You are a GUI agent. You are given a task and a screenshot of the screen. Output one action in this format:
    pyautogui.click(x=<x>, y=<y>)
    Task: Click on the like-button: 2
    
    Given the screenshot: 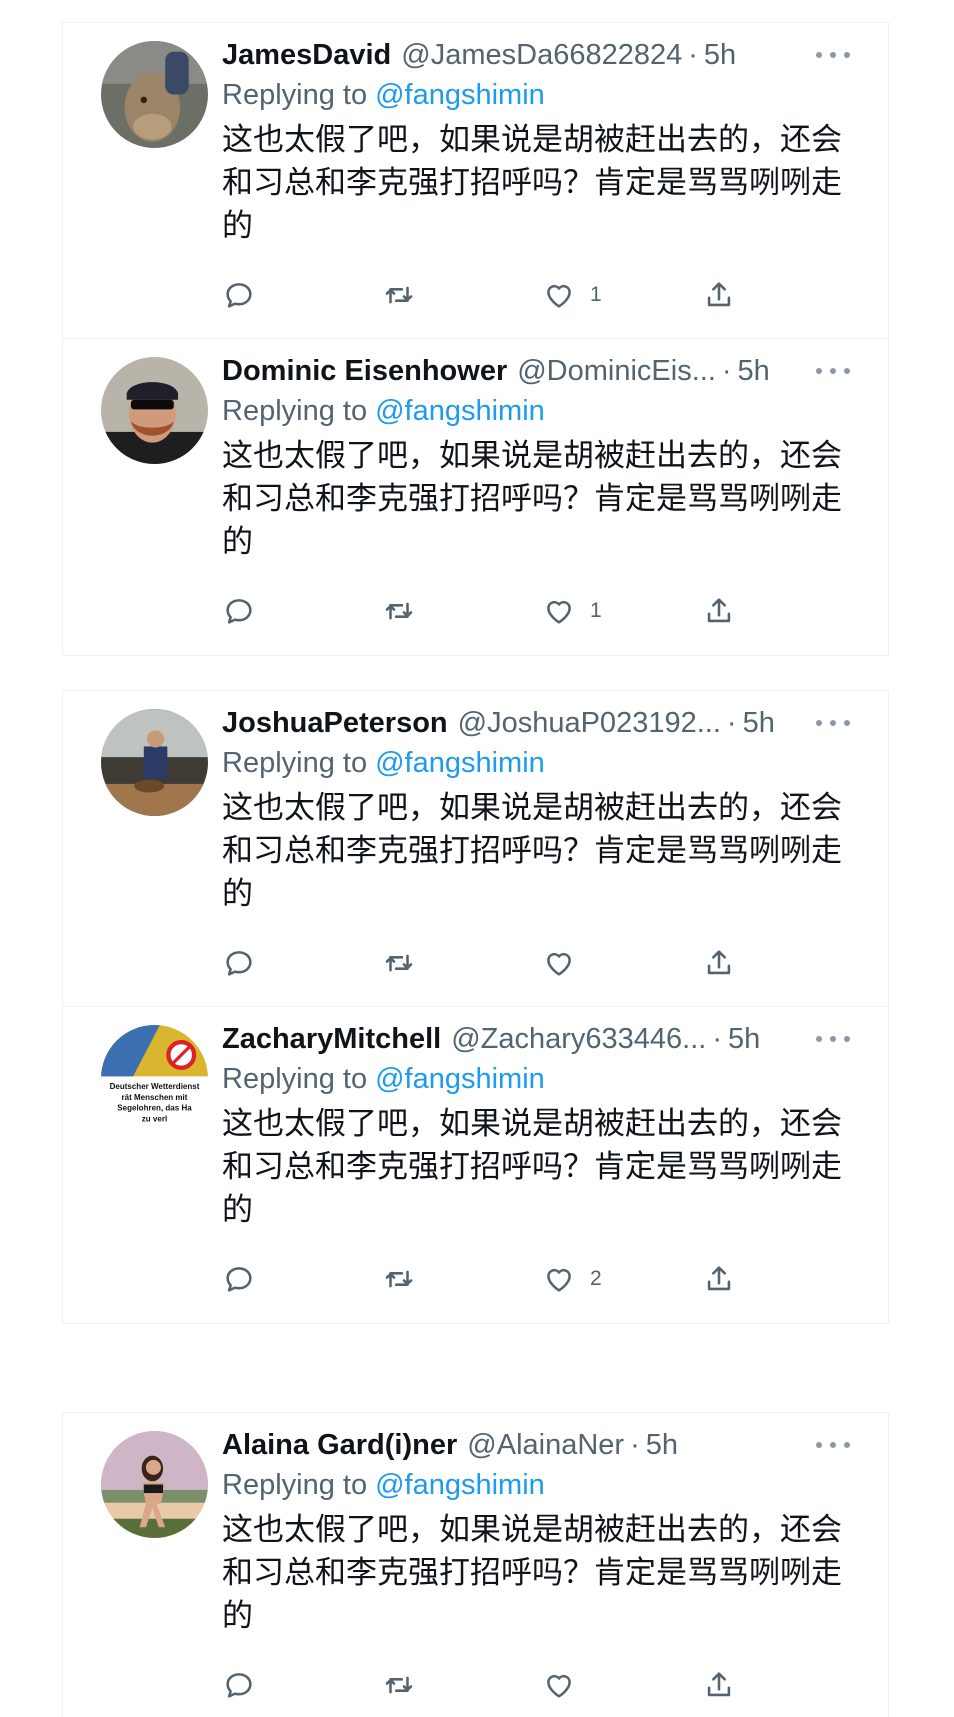 What is the action you would take?
    pyautogui.click(x=572, y=1279)
    